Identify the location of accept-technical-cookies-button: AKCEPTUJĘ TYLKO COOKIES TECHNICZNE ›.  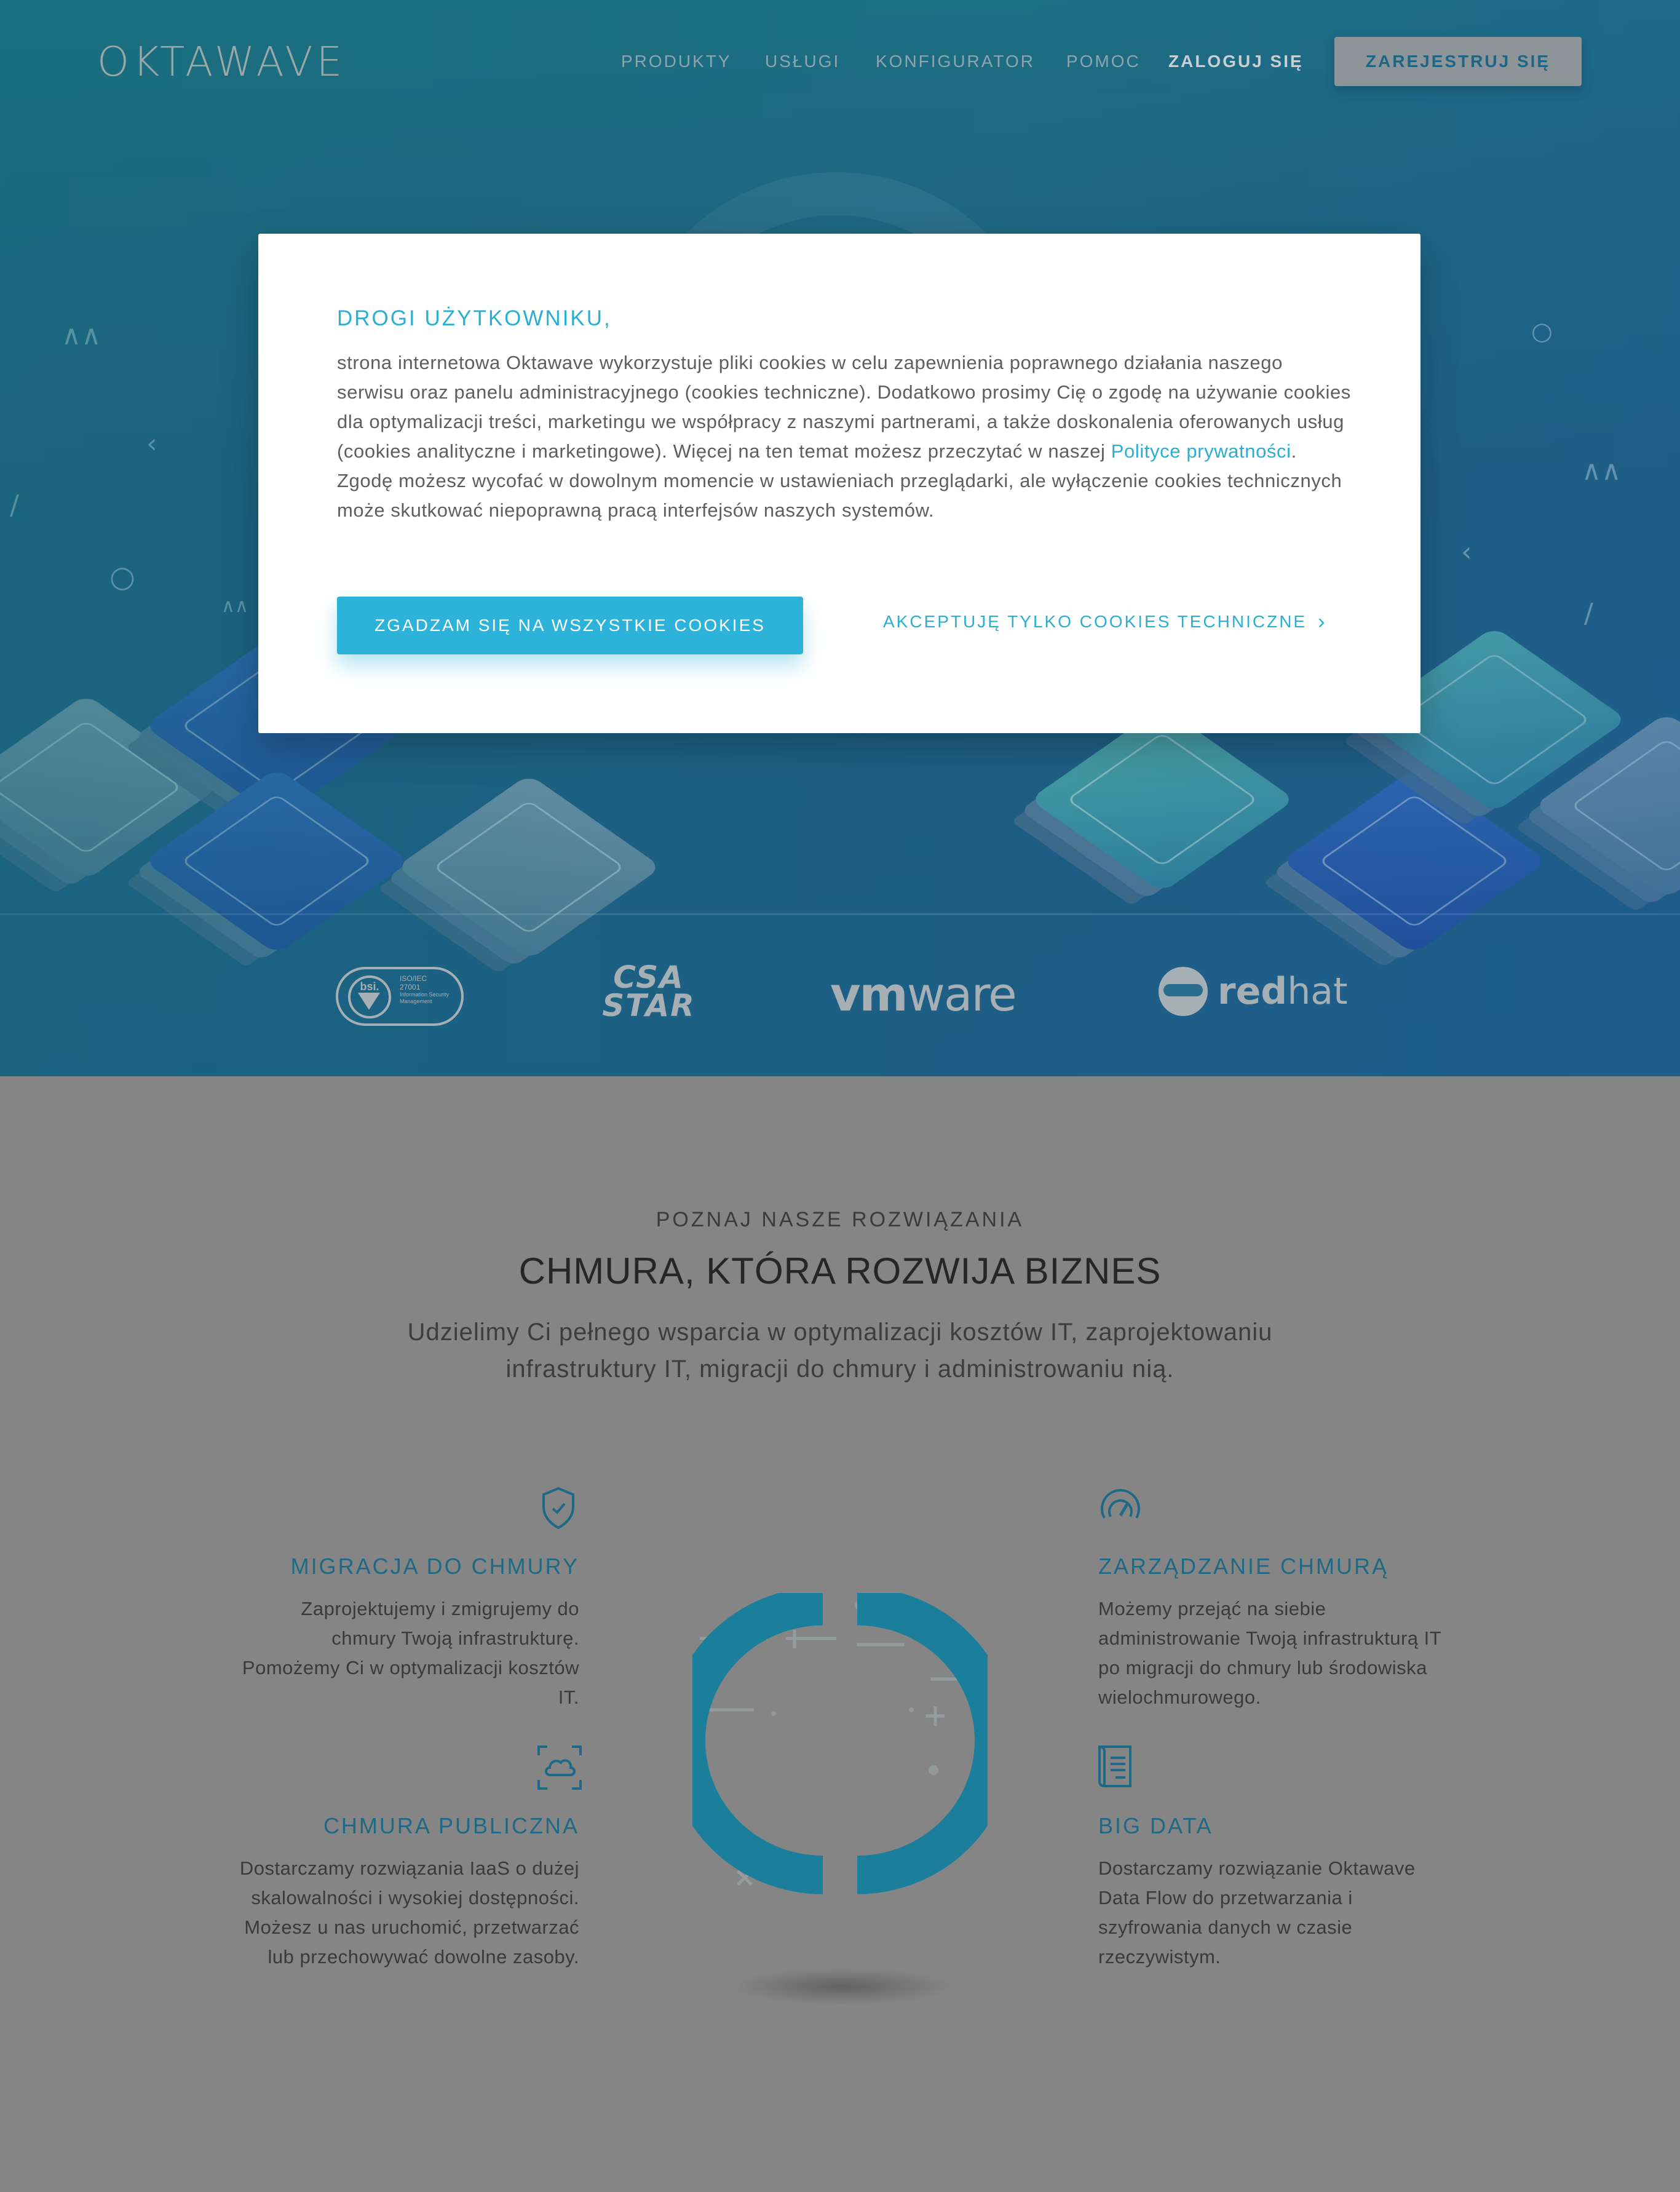
(1104, 621).